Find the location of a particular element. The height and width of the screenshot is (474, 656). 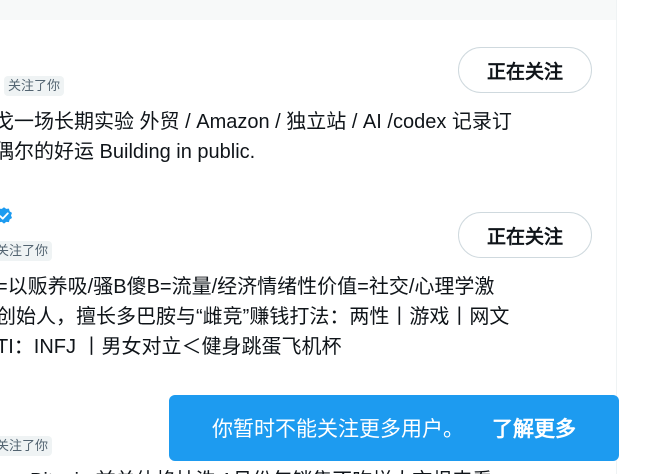

bio-line: TI：INFJ 丨男女对立＜健身跳蛋飞机杯 is located at coordinates (171, 347).